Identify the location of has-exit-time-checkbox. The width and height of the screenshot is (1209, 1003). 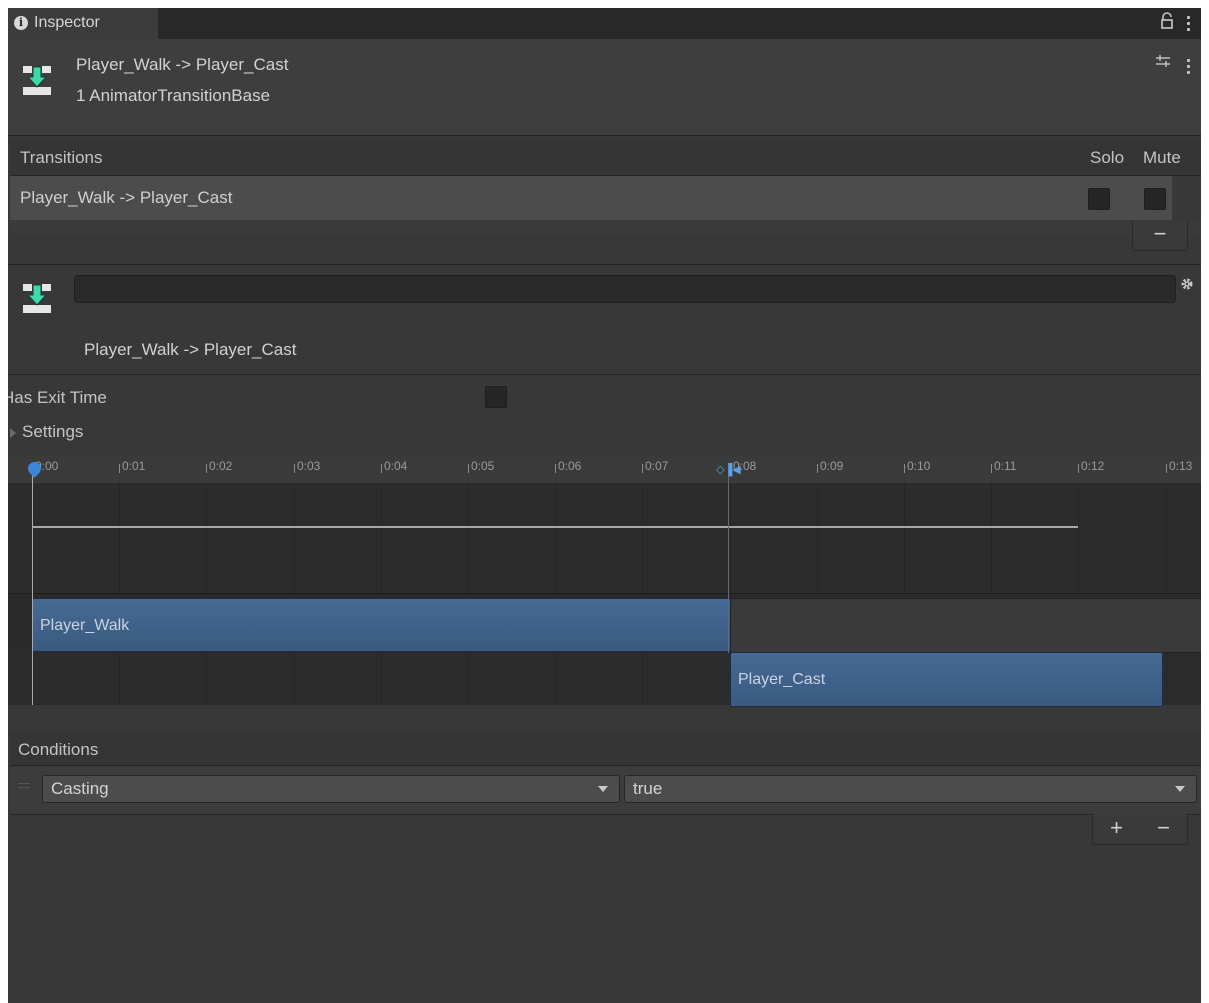
(496, 397).